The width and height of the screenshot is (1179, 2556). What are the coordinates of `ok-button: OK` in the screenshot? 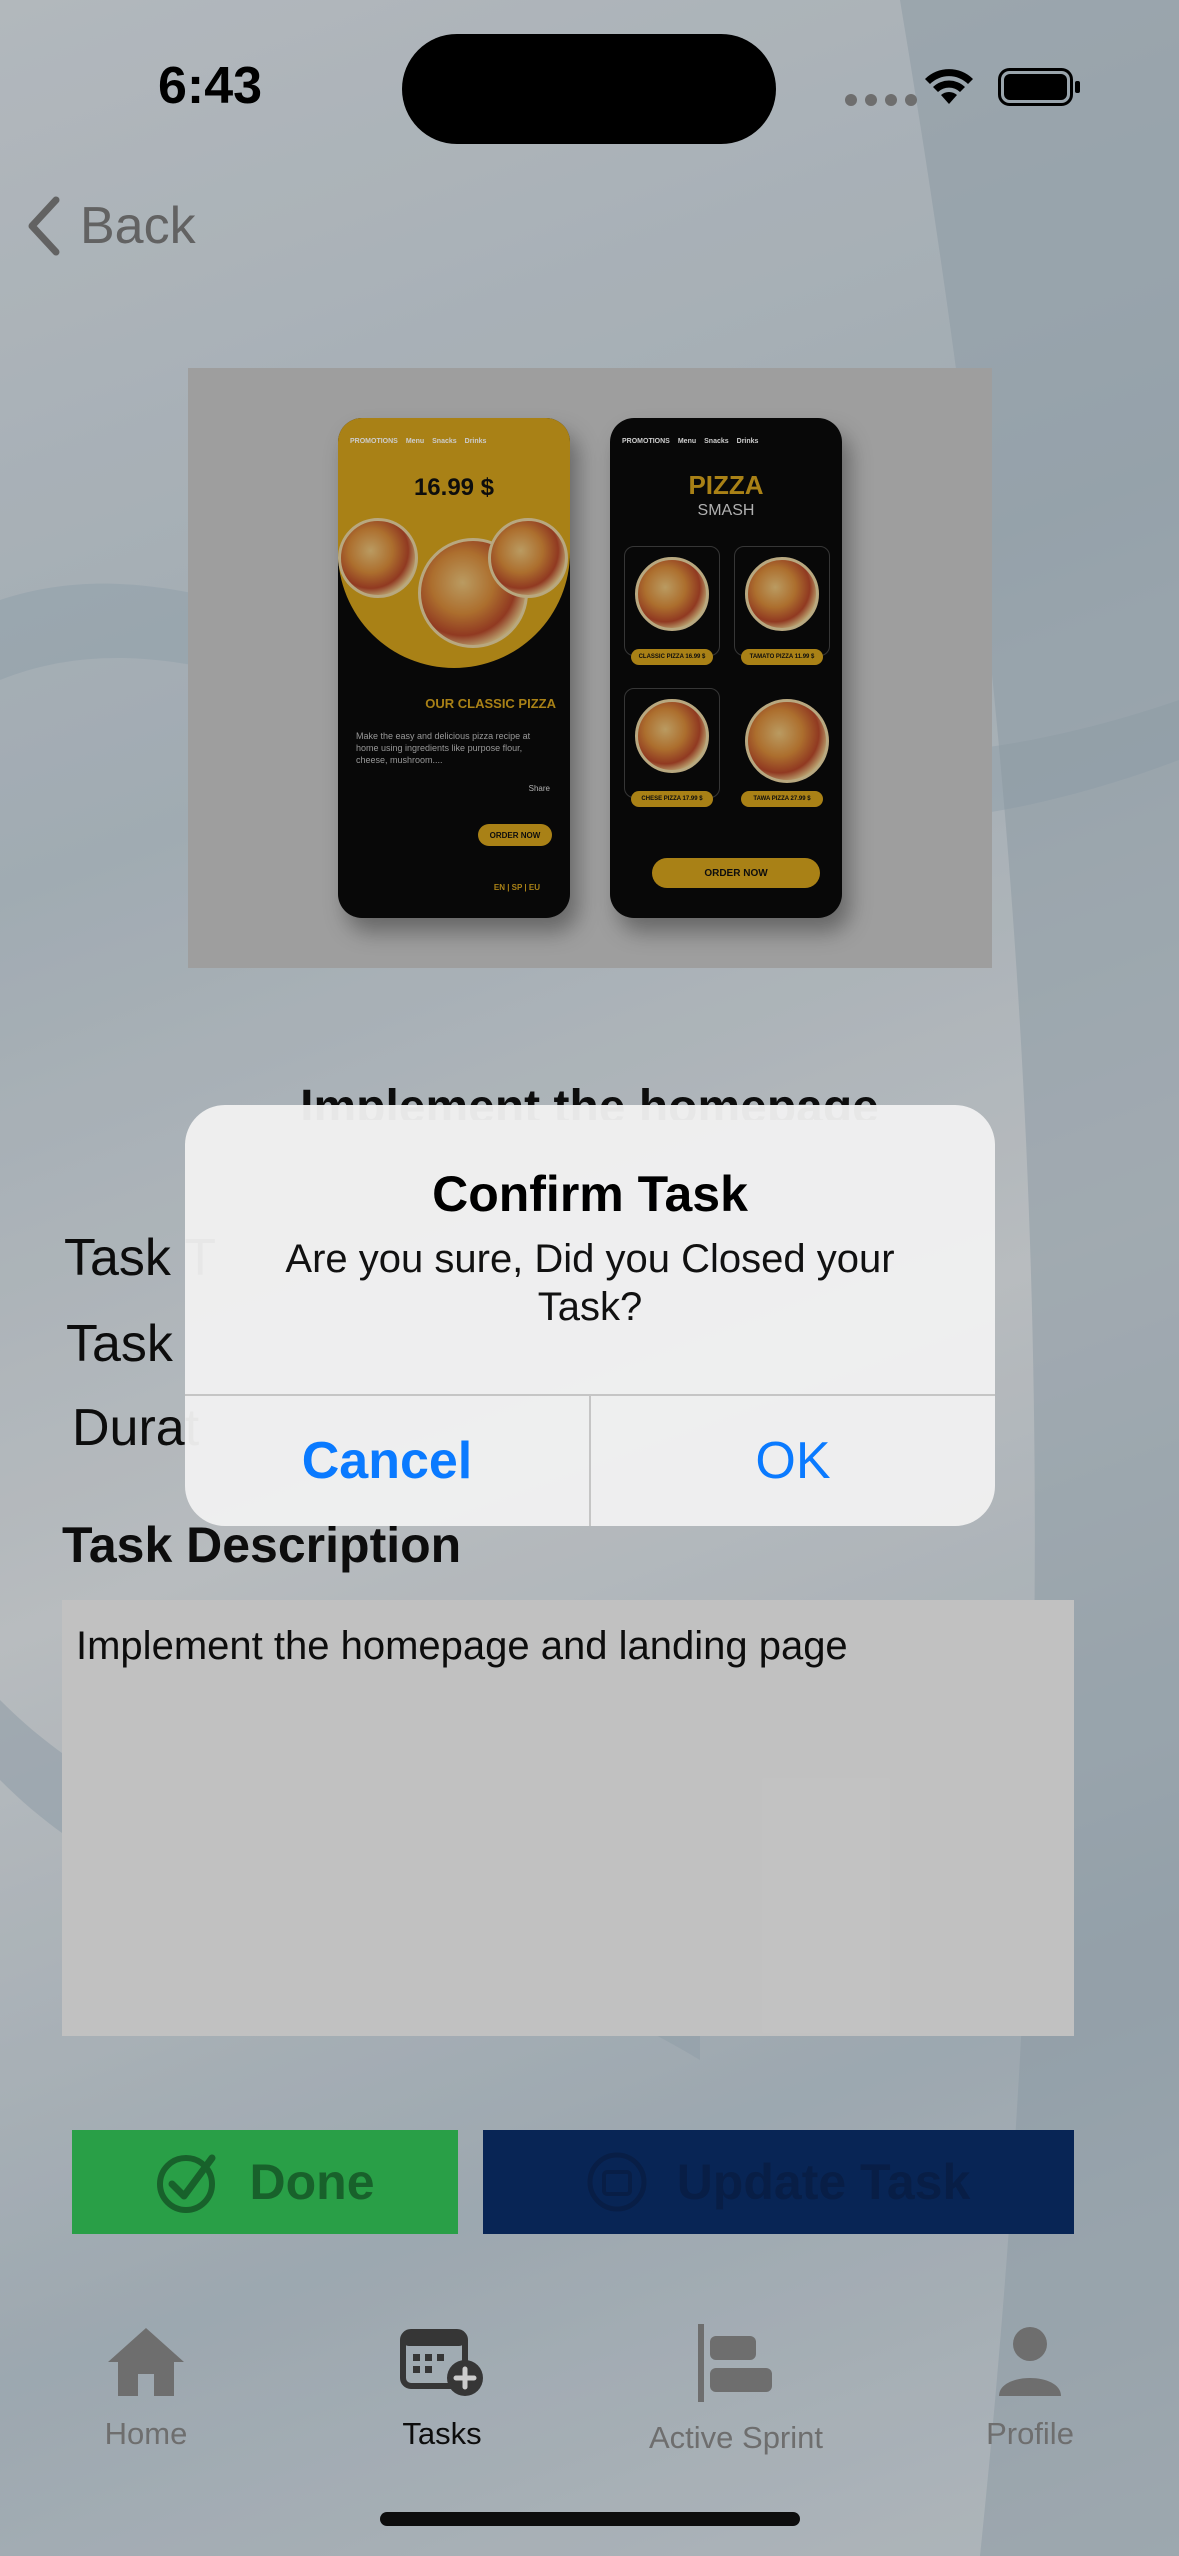 It's located at (793, 1461).